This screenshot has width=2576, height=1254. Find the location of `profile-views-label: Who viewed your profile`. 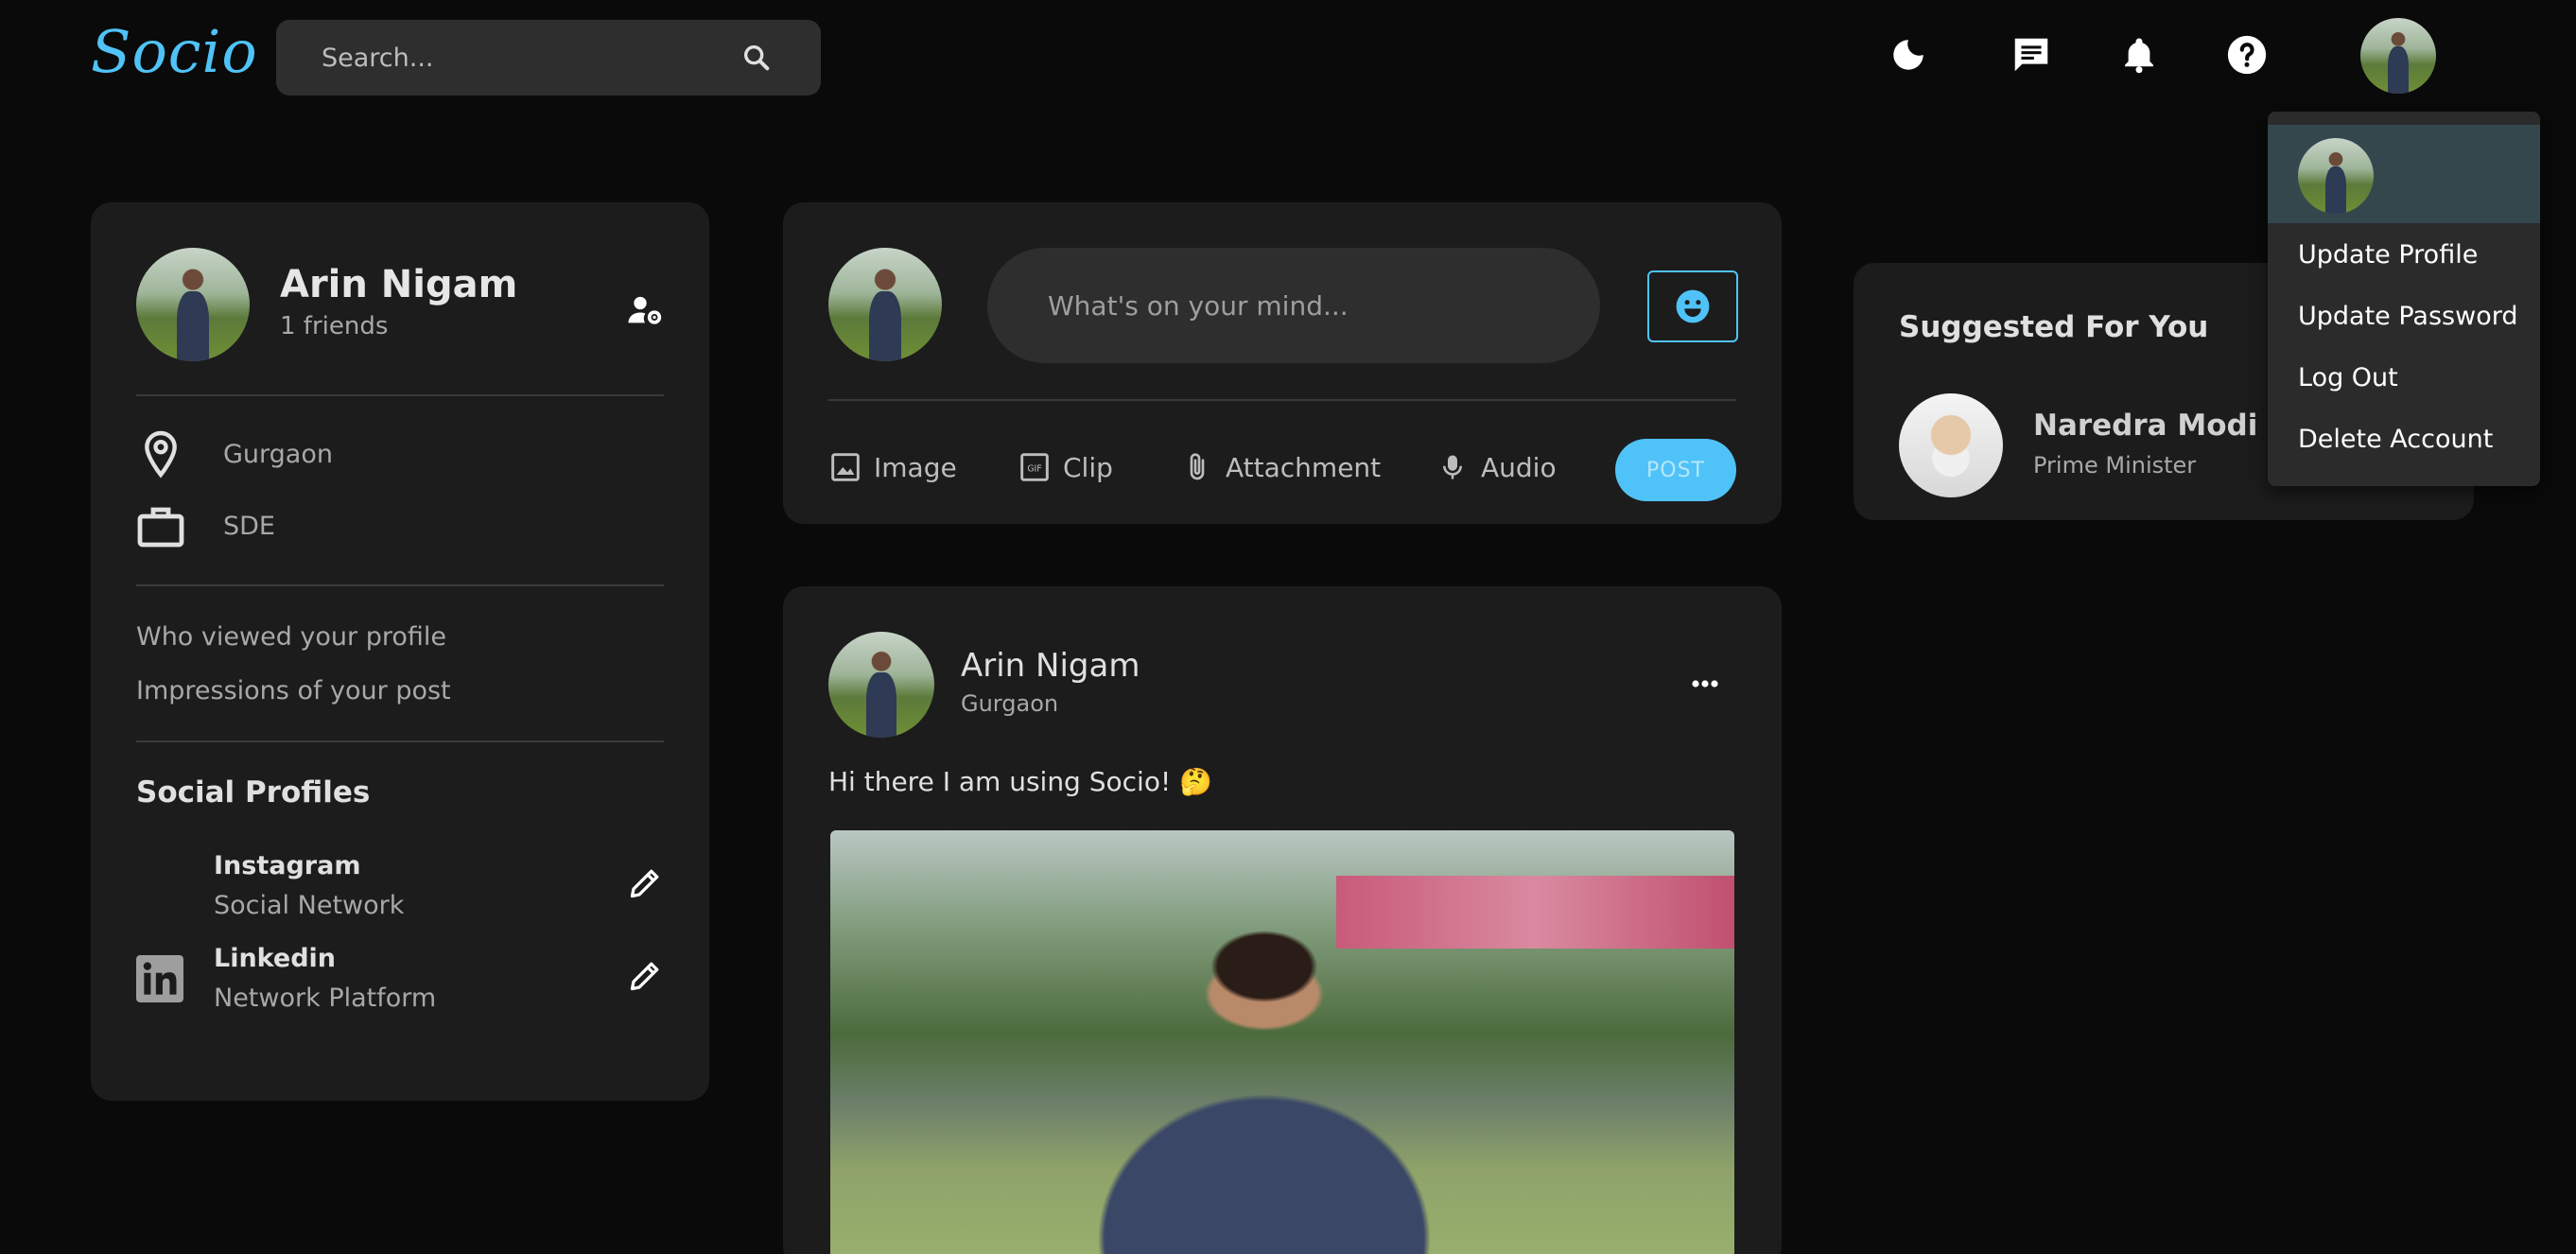

profile-views-label: Who viewed your profile is located at coordinates (291, 637).